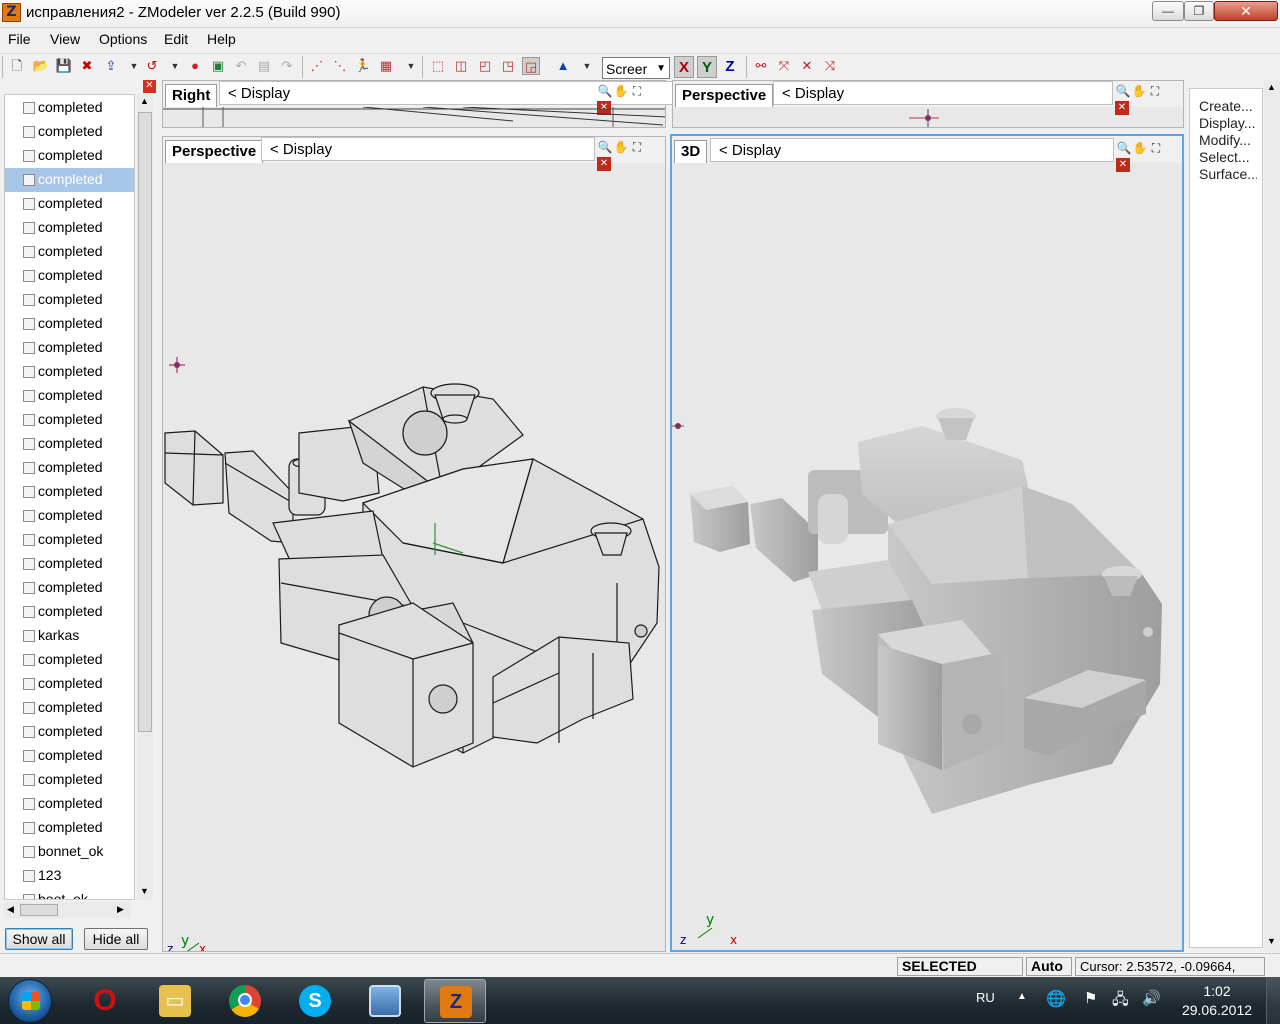  What do you see at coordinates (761, 66) in the screenshot?
I see `attach-icon: ⚯` at bounding box center [761, 66].